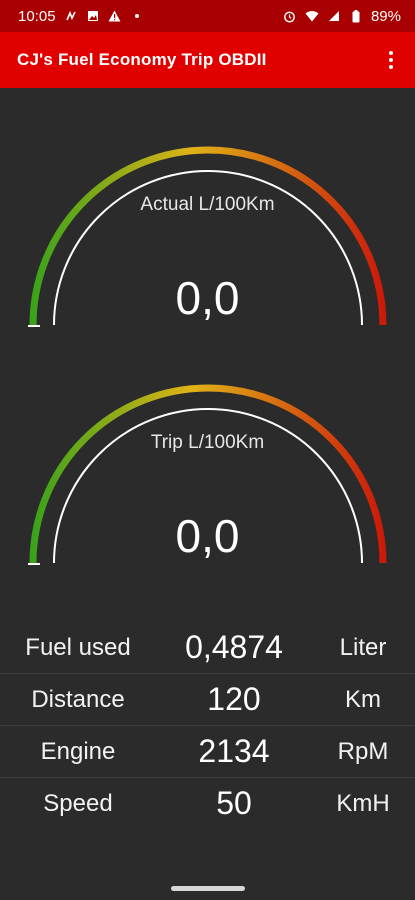  Describe the element at coordinates (290, 16) in the screenshot. I see `alarm-icon` at that location.